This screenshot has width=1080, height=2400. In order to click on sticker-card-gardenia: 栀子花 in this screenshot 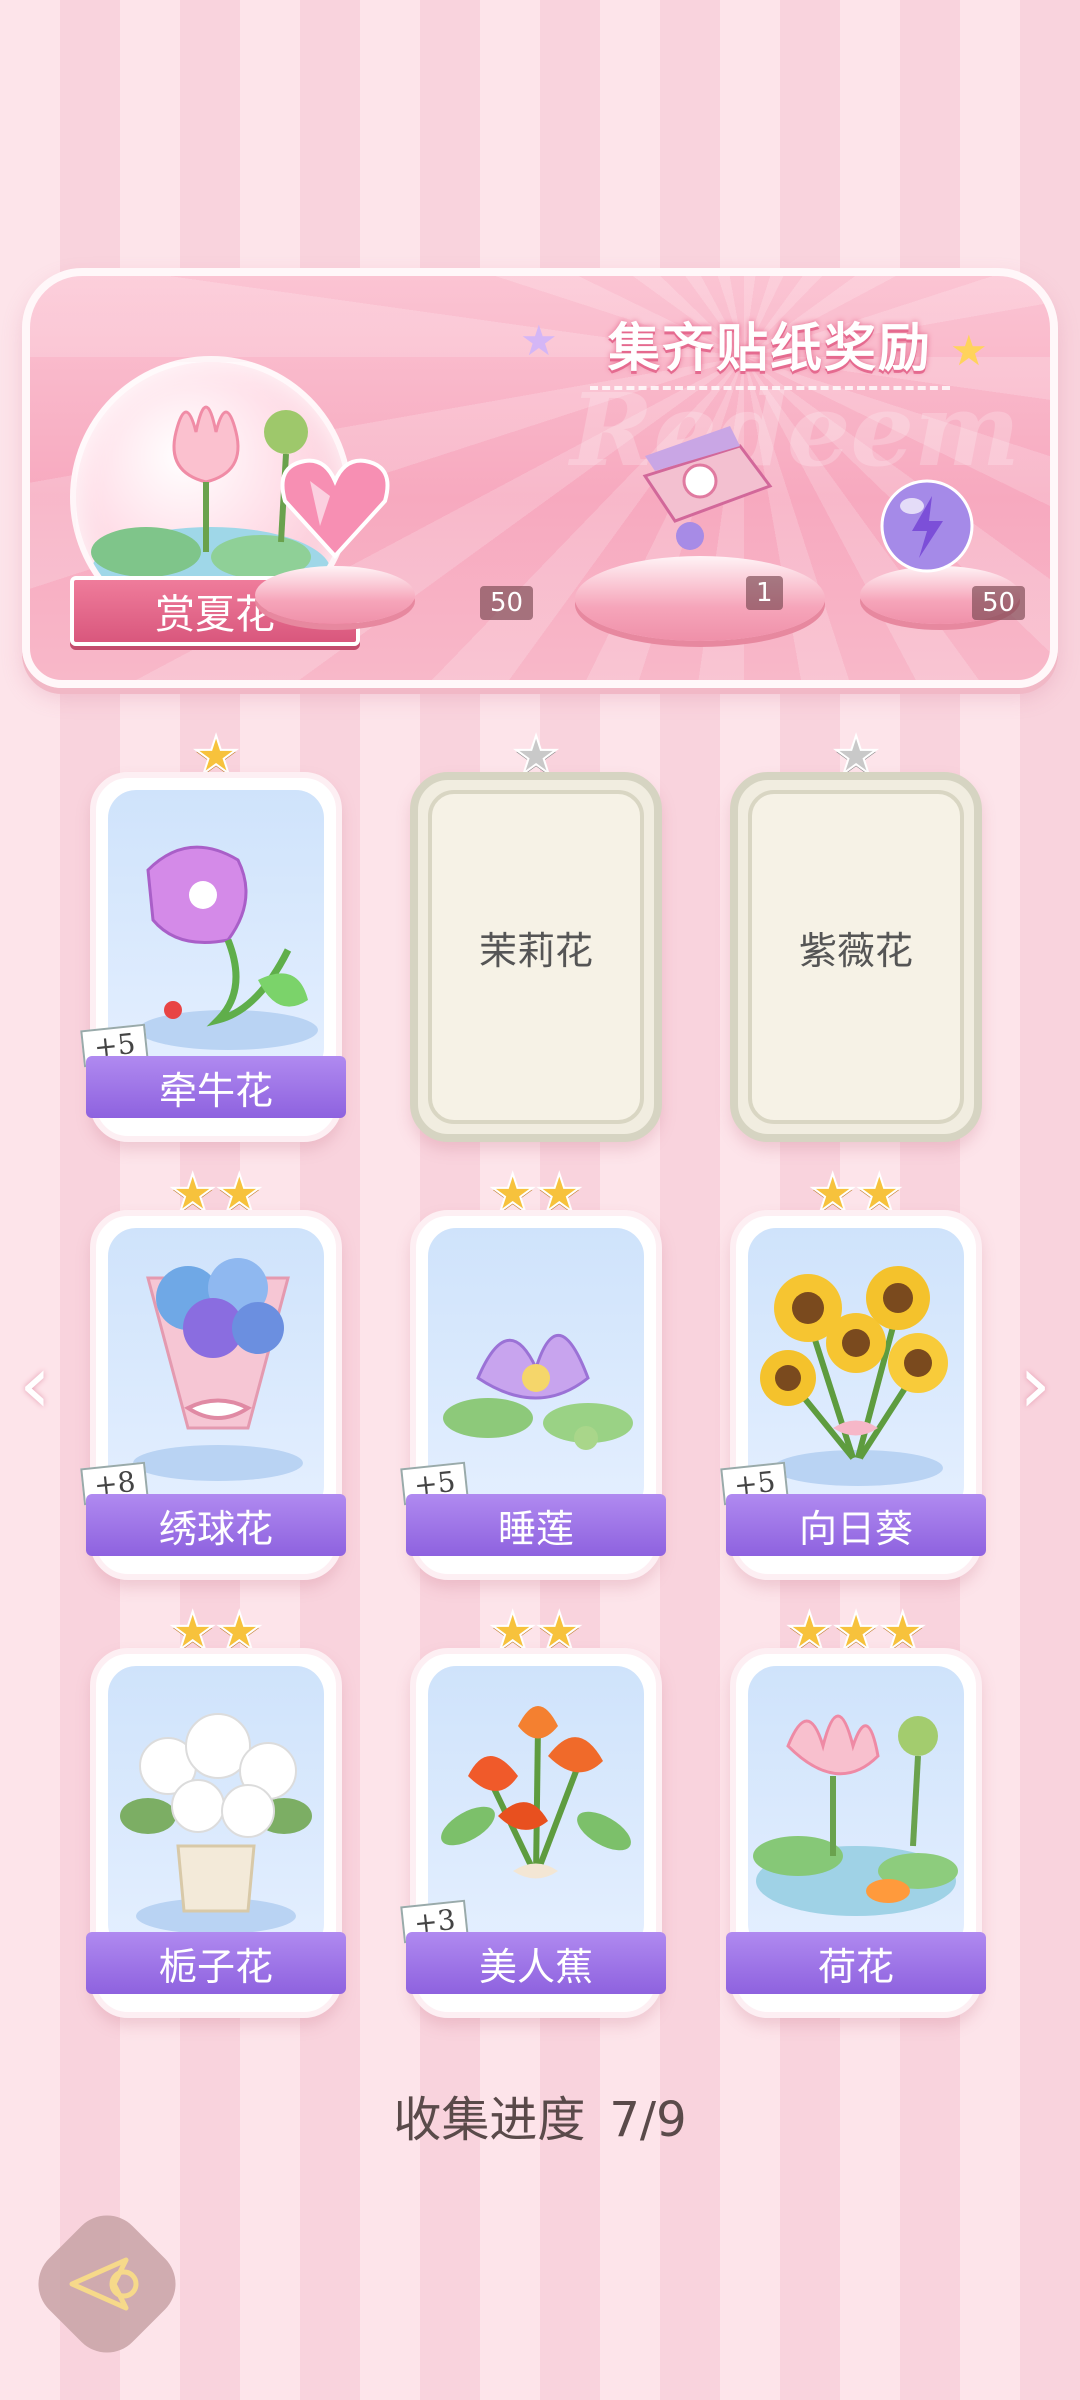, I will do `click(216, 1833)`.